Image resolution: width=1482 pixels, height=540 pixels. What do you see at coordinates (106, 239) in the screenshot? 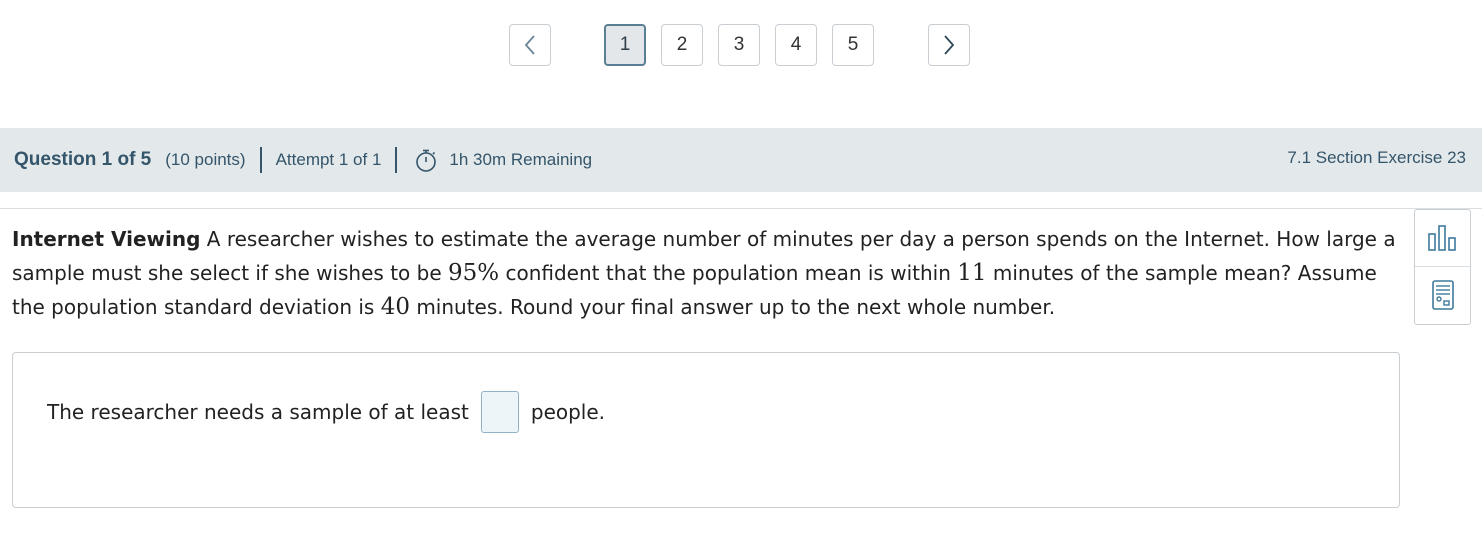
I see `question-title: Internet Viewing` at bounding box center [106, 239].